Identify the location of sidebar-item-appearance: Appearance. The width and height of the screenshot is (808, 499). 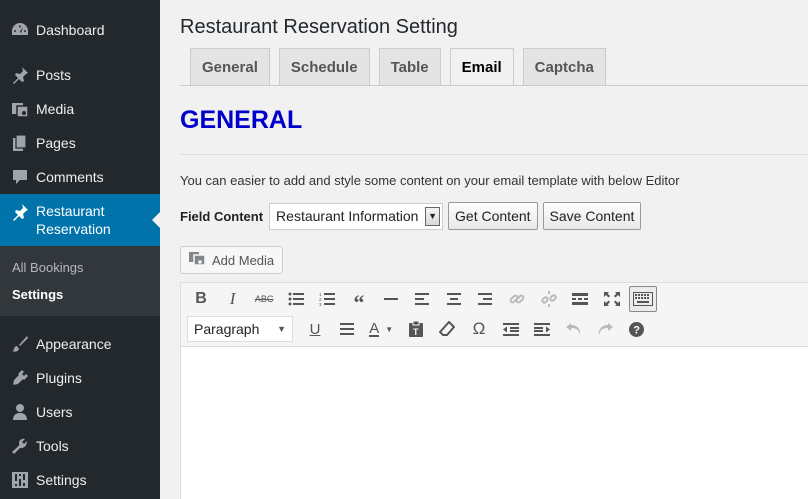
(80, 344).